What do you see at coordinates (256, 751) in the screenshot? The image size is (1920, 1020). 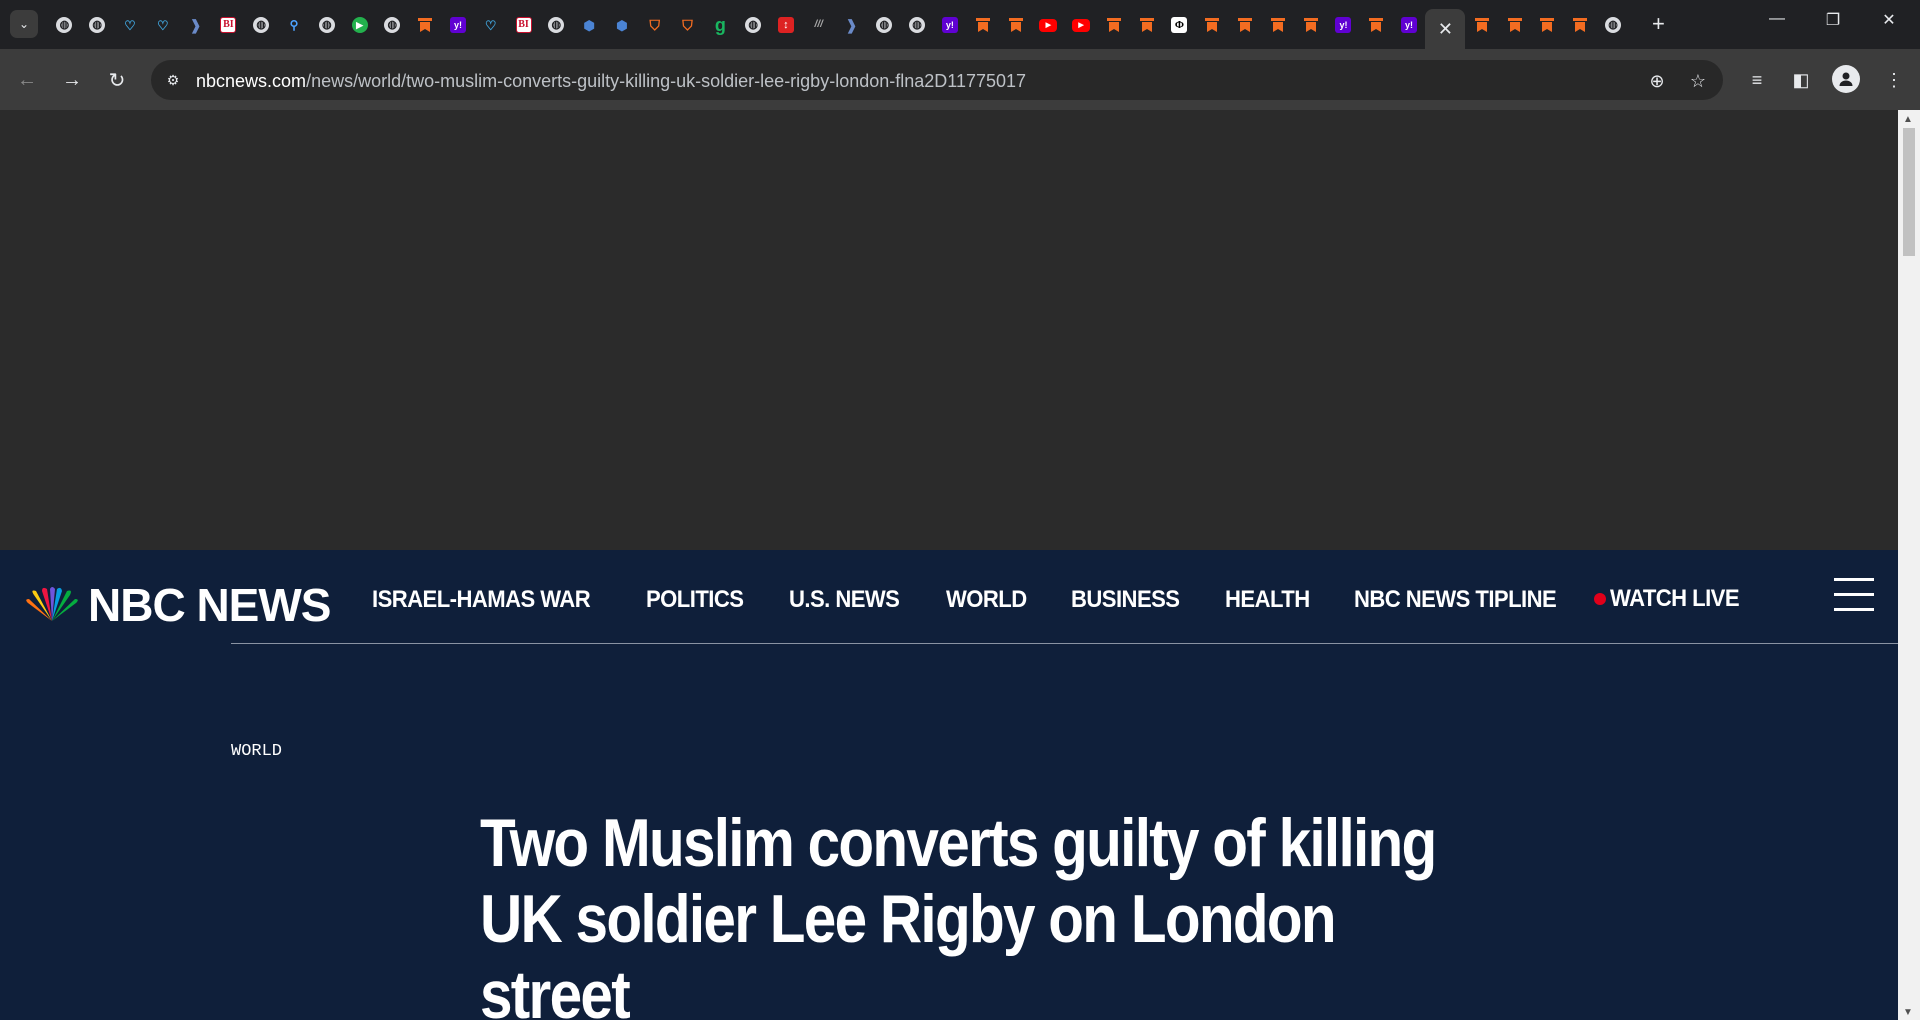 I see `section-label: WORLD` at bounding box center [256, 751].